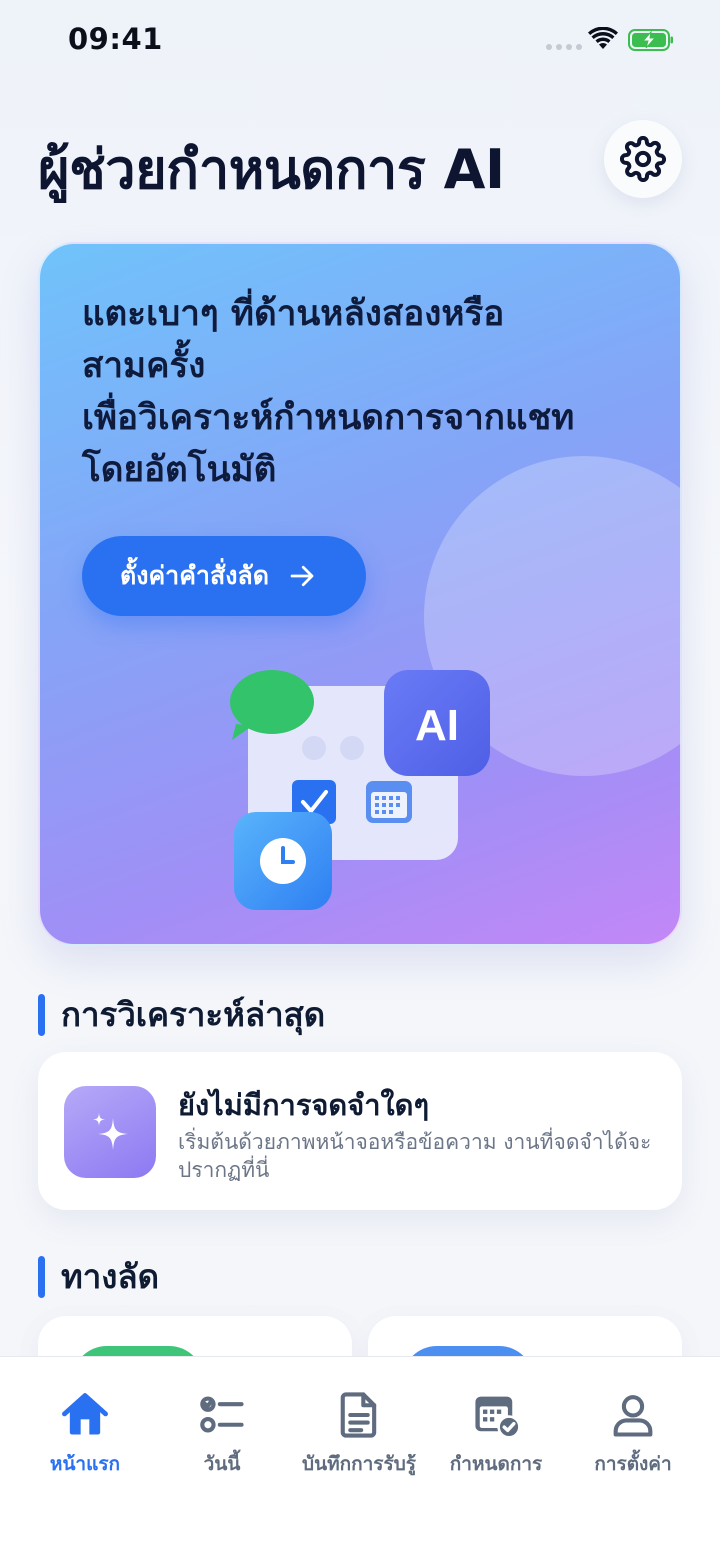 Image resolution: width=720 pixels, height=1558 pixels. I want to click on tab-recognition-log: บันทึกการรับรู้, so click(359, 1434).